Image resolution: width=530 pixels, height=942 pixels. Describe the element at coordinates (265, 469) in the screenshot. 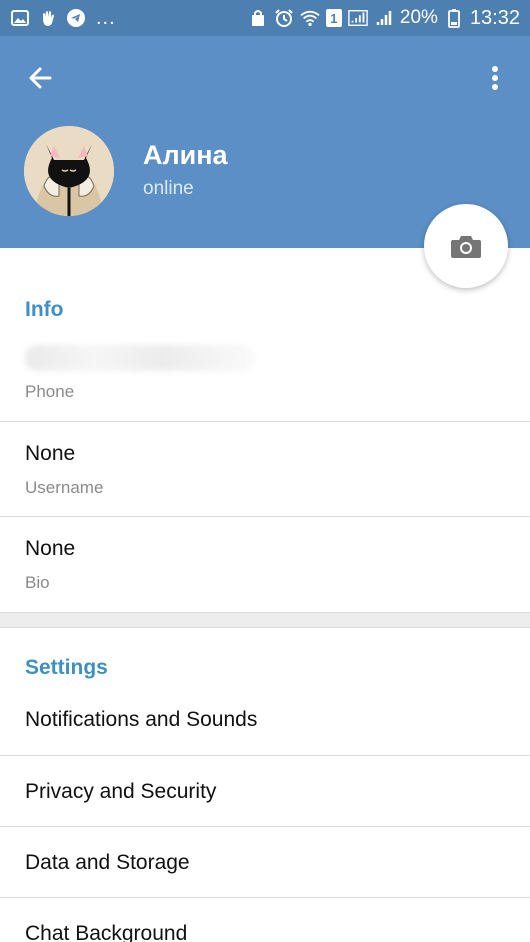

I see `username-row: None Username` at that location.